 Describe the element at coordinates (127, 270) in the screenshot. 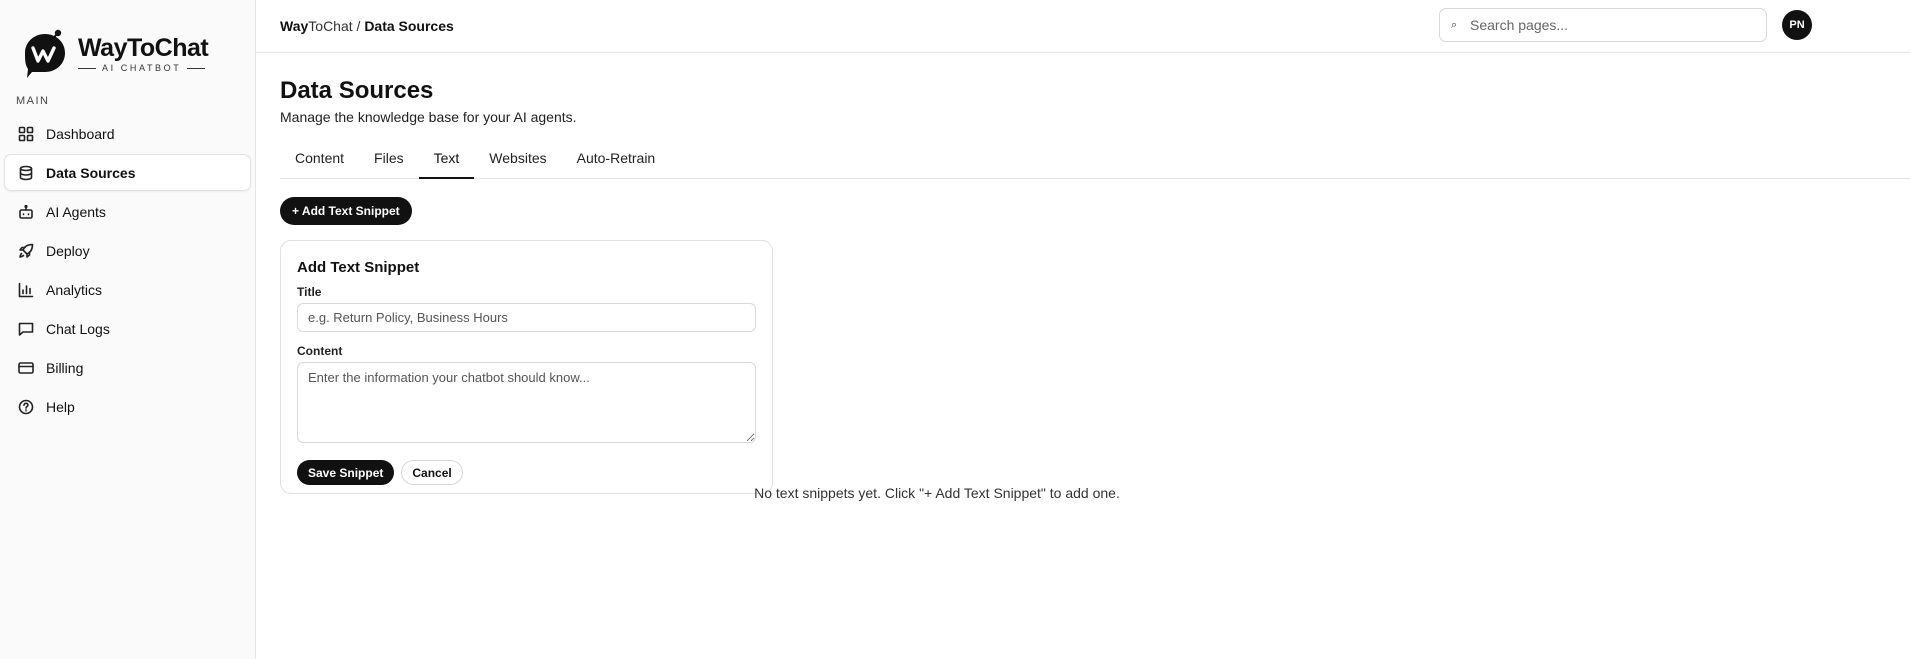

I see `sidebar-nav: Dashboard Data Sources AI Agents Deploy` at that location.